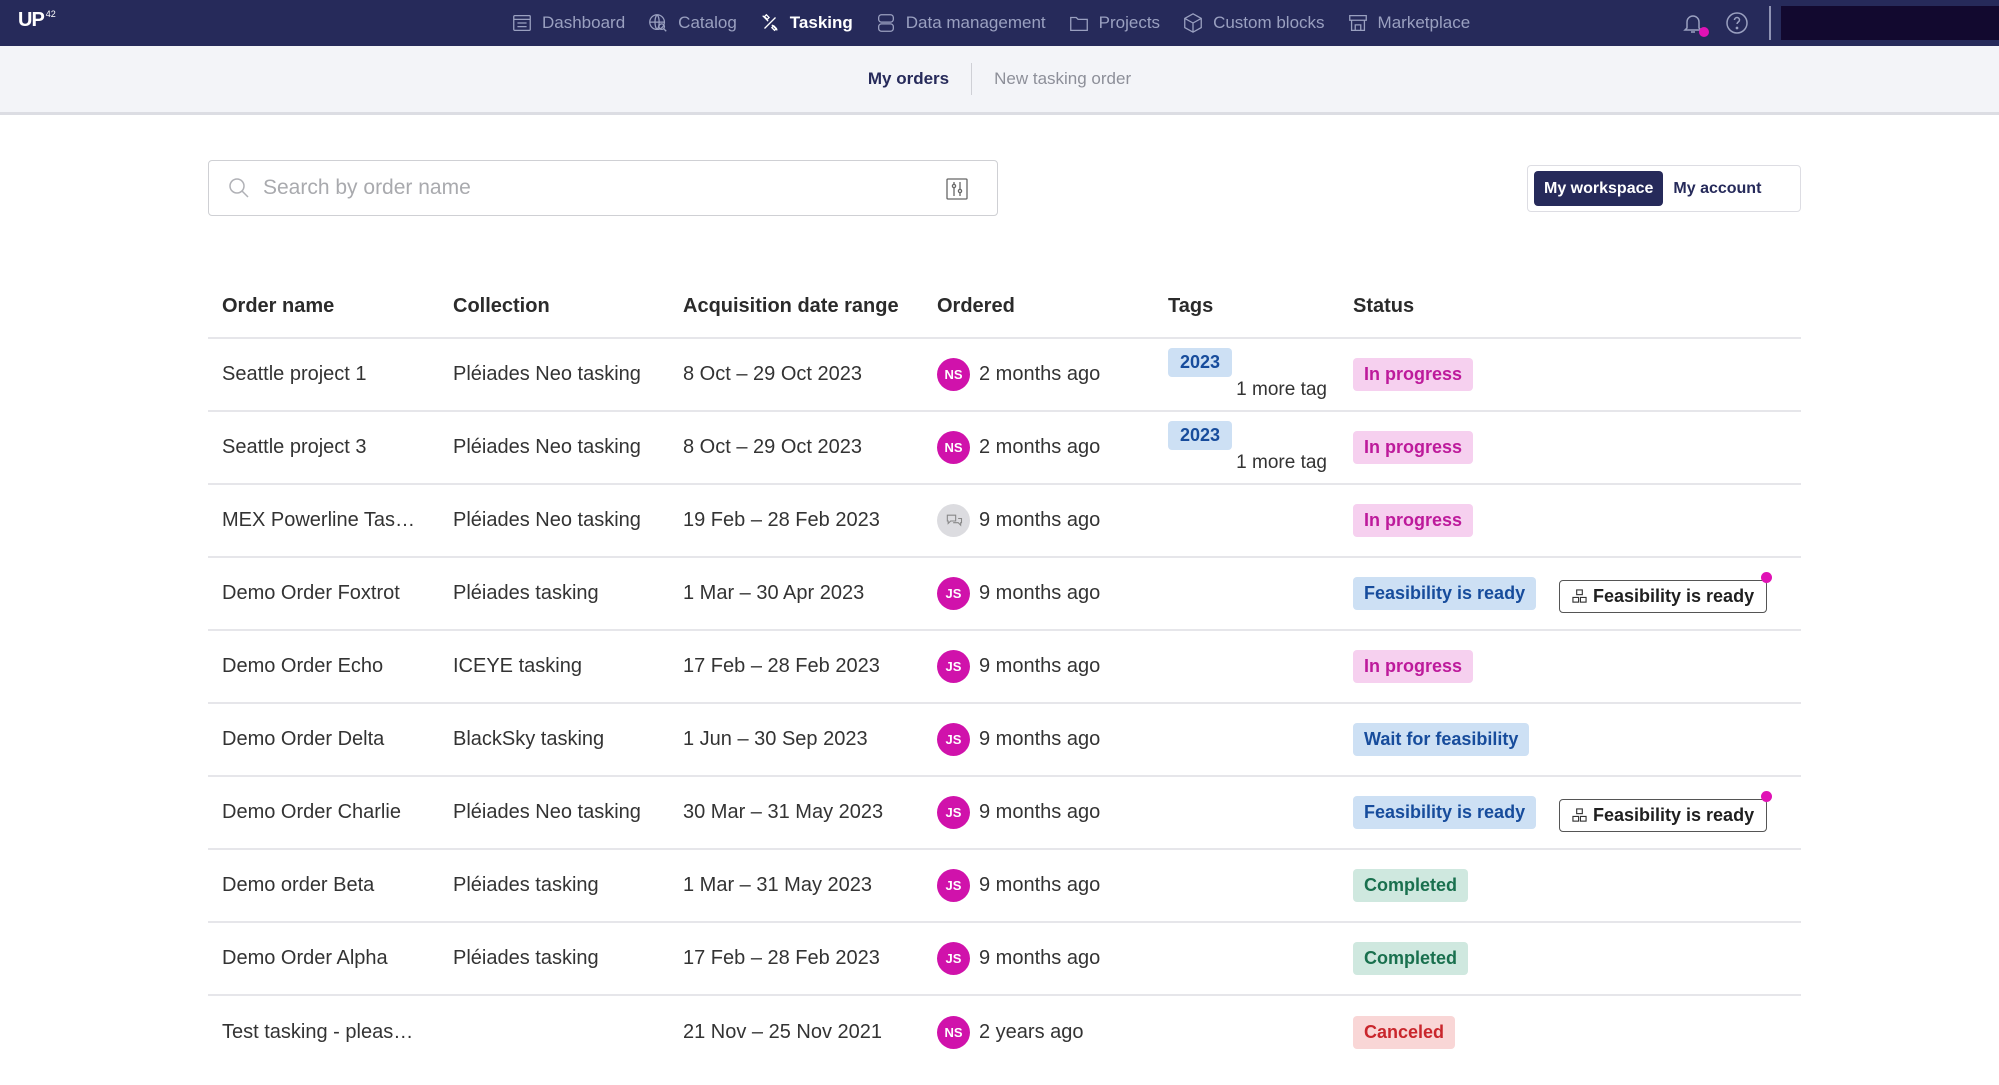 The width and height of the screenshot is (1999, 1085). I want to click on column-header-status: Status, so click(1570, 307).